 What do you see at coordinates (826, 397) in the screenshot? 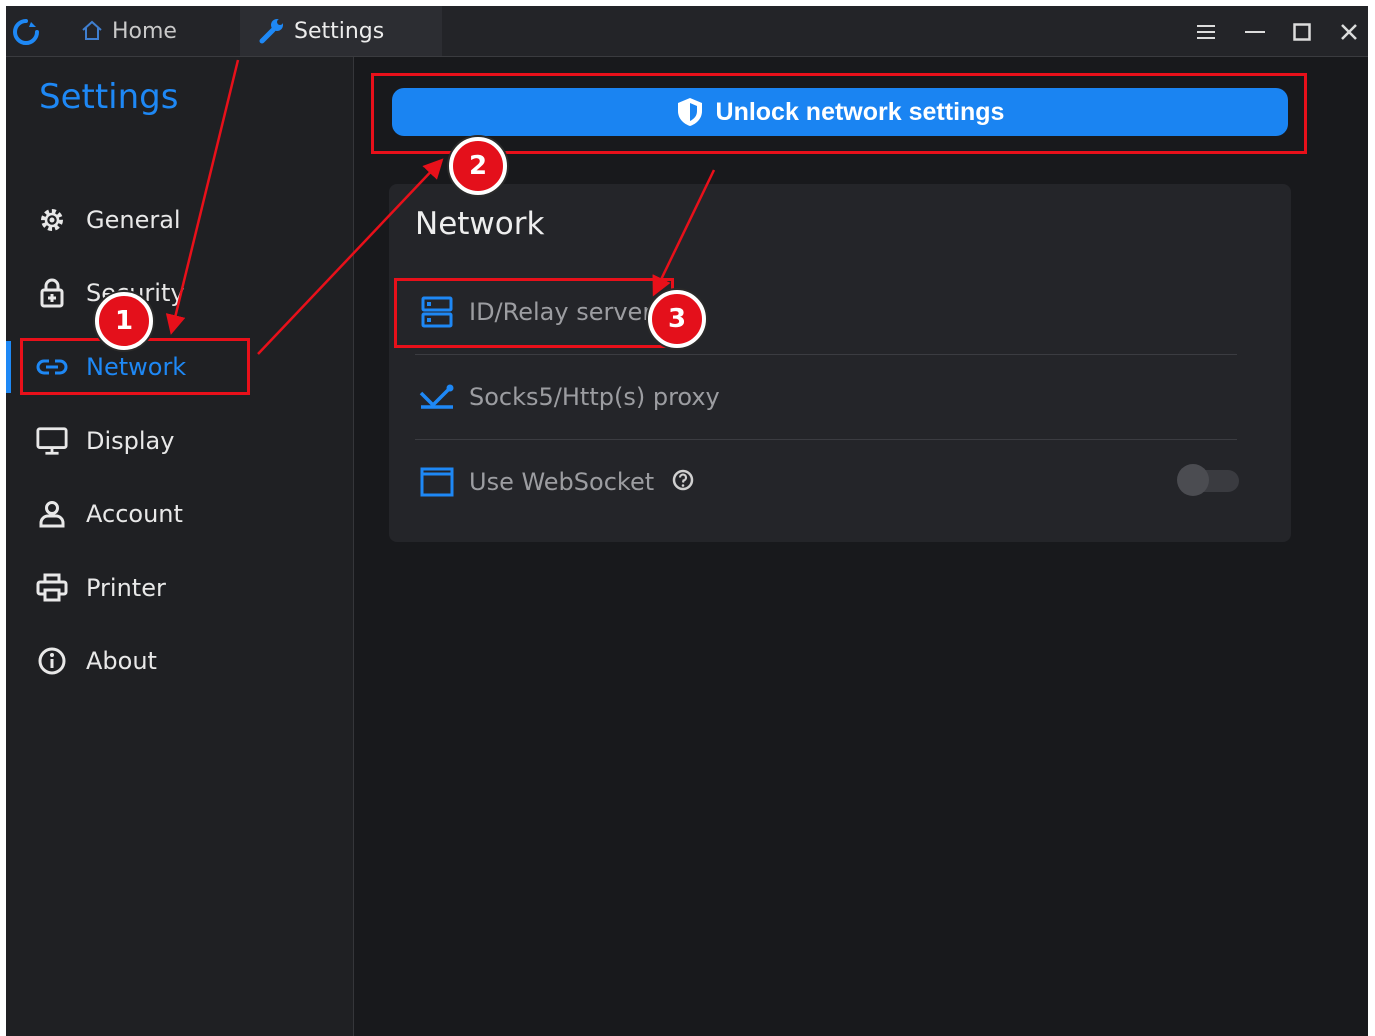
I see `socks5-proxy-row: Socks5/Http(s) proxy` at bounding box center [826, 397].